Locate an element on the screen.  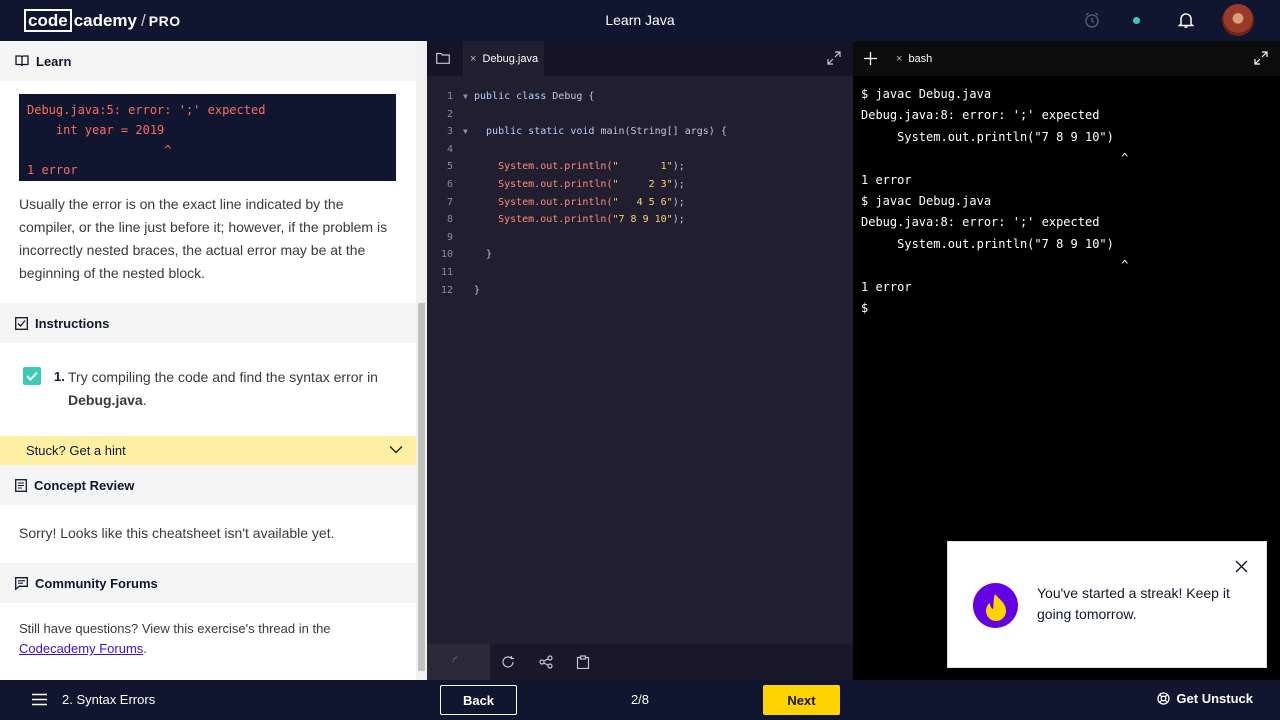
line-number: 6 is located at coordinates (449, 184).